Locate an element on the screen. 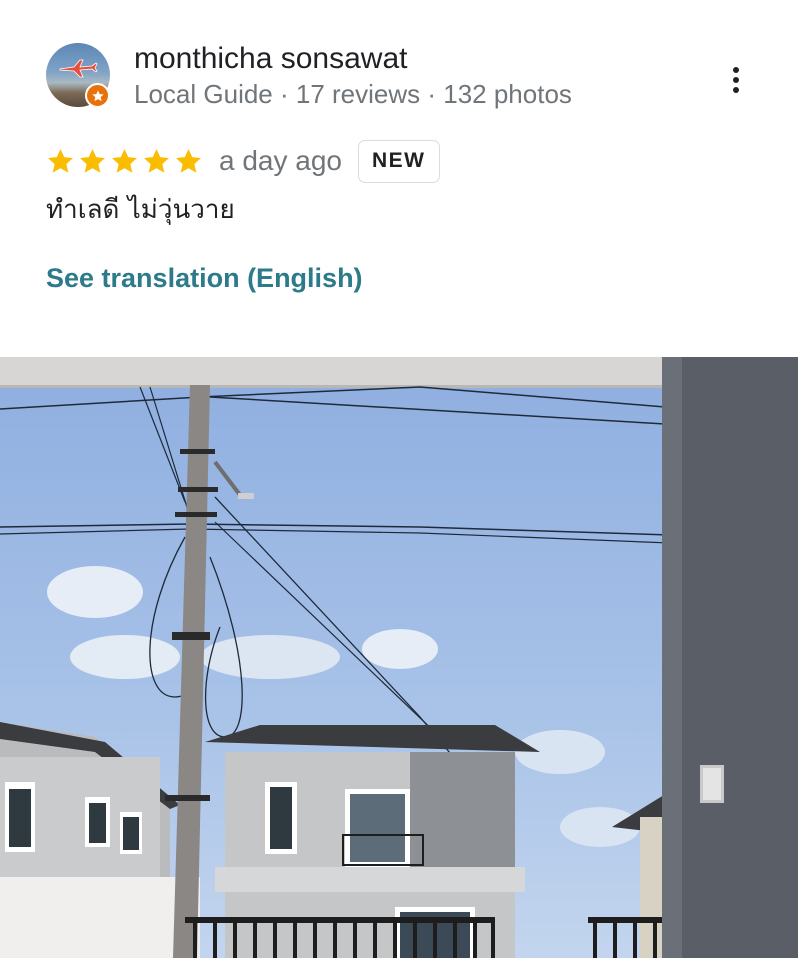  new-badge: NEW is located at coordinates (399, 161).